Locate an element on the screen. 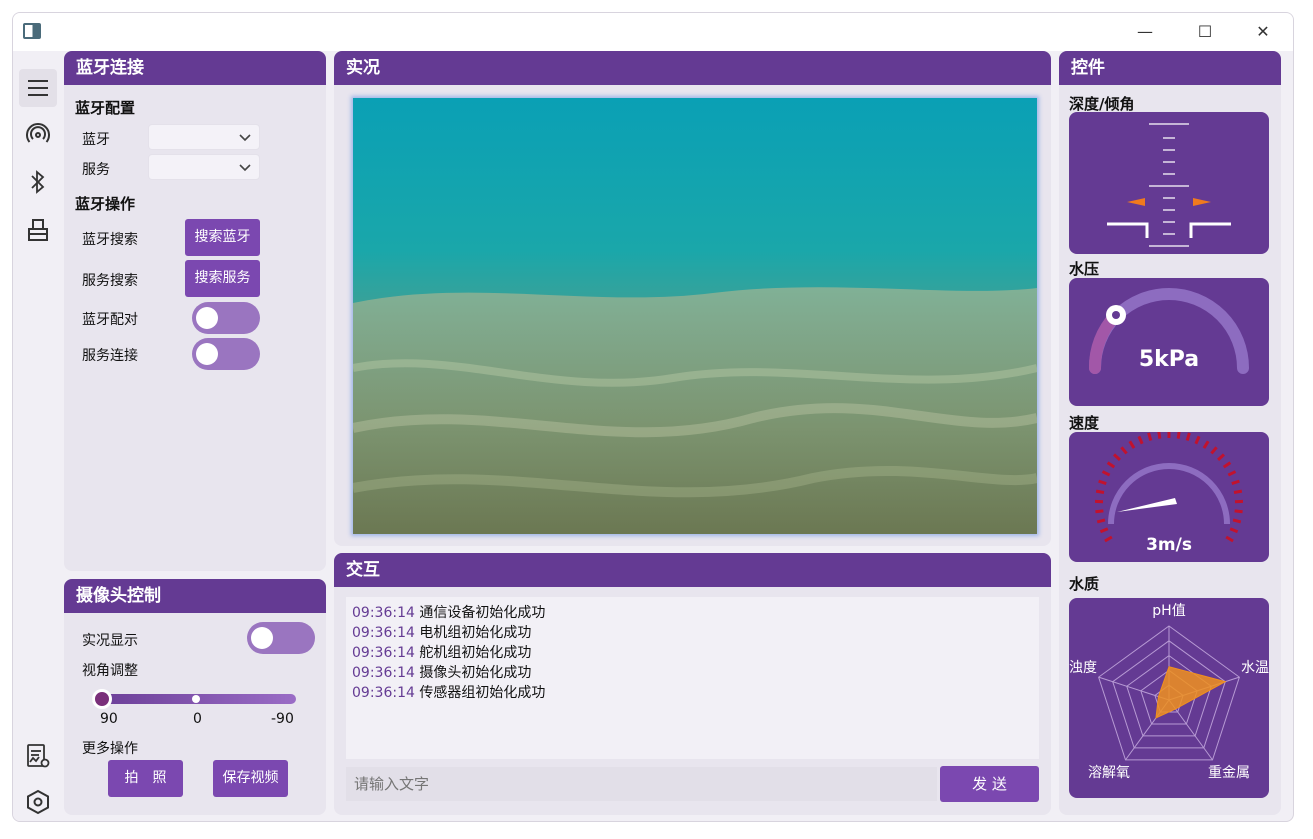  pair-toggle is located at coordinates (226, 318).